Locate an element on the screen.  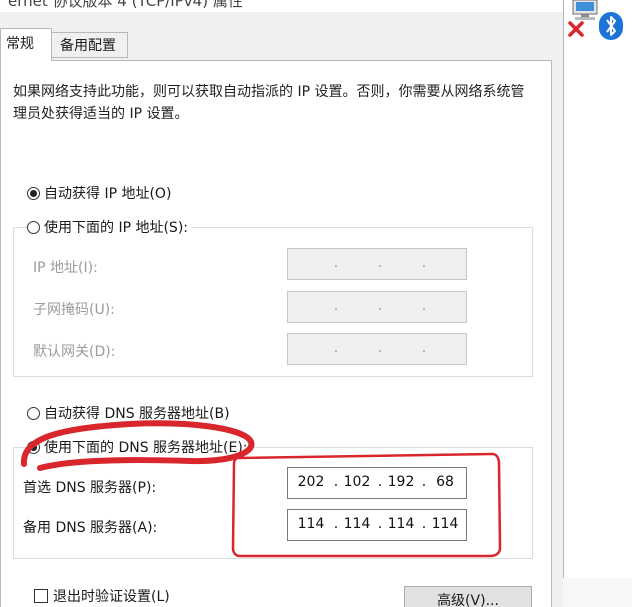
radio-manual-dns-label: 使用下面的 DNS 服务器地址(E): is located at coordinates (146, 448).